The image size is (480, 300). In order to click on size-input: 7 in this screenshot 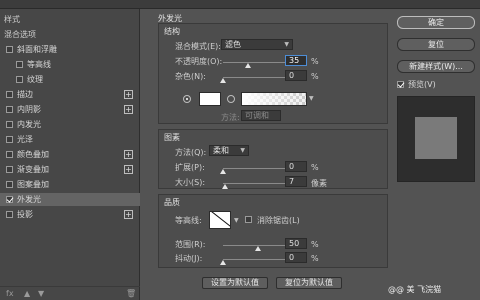, I will do `click(296, 181)`.